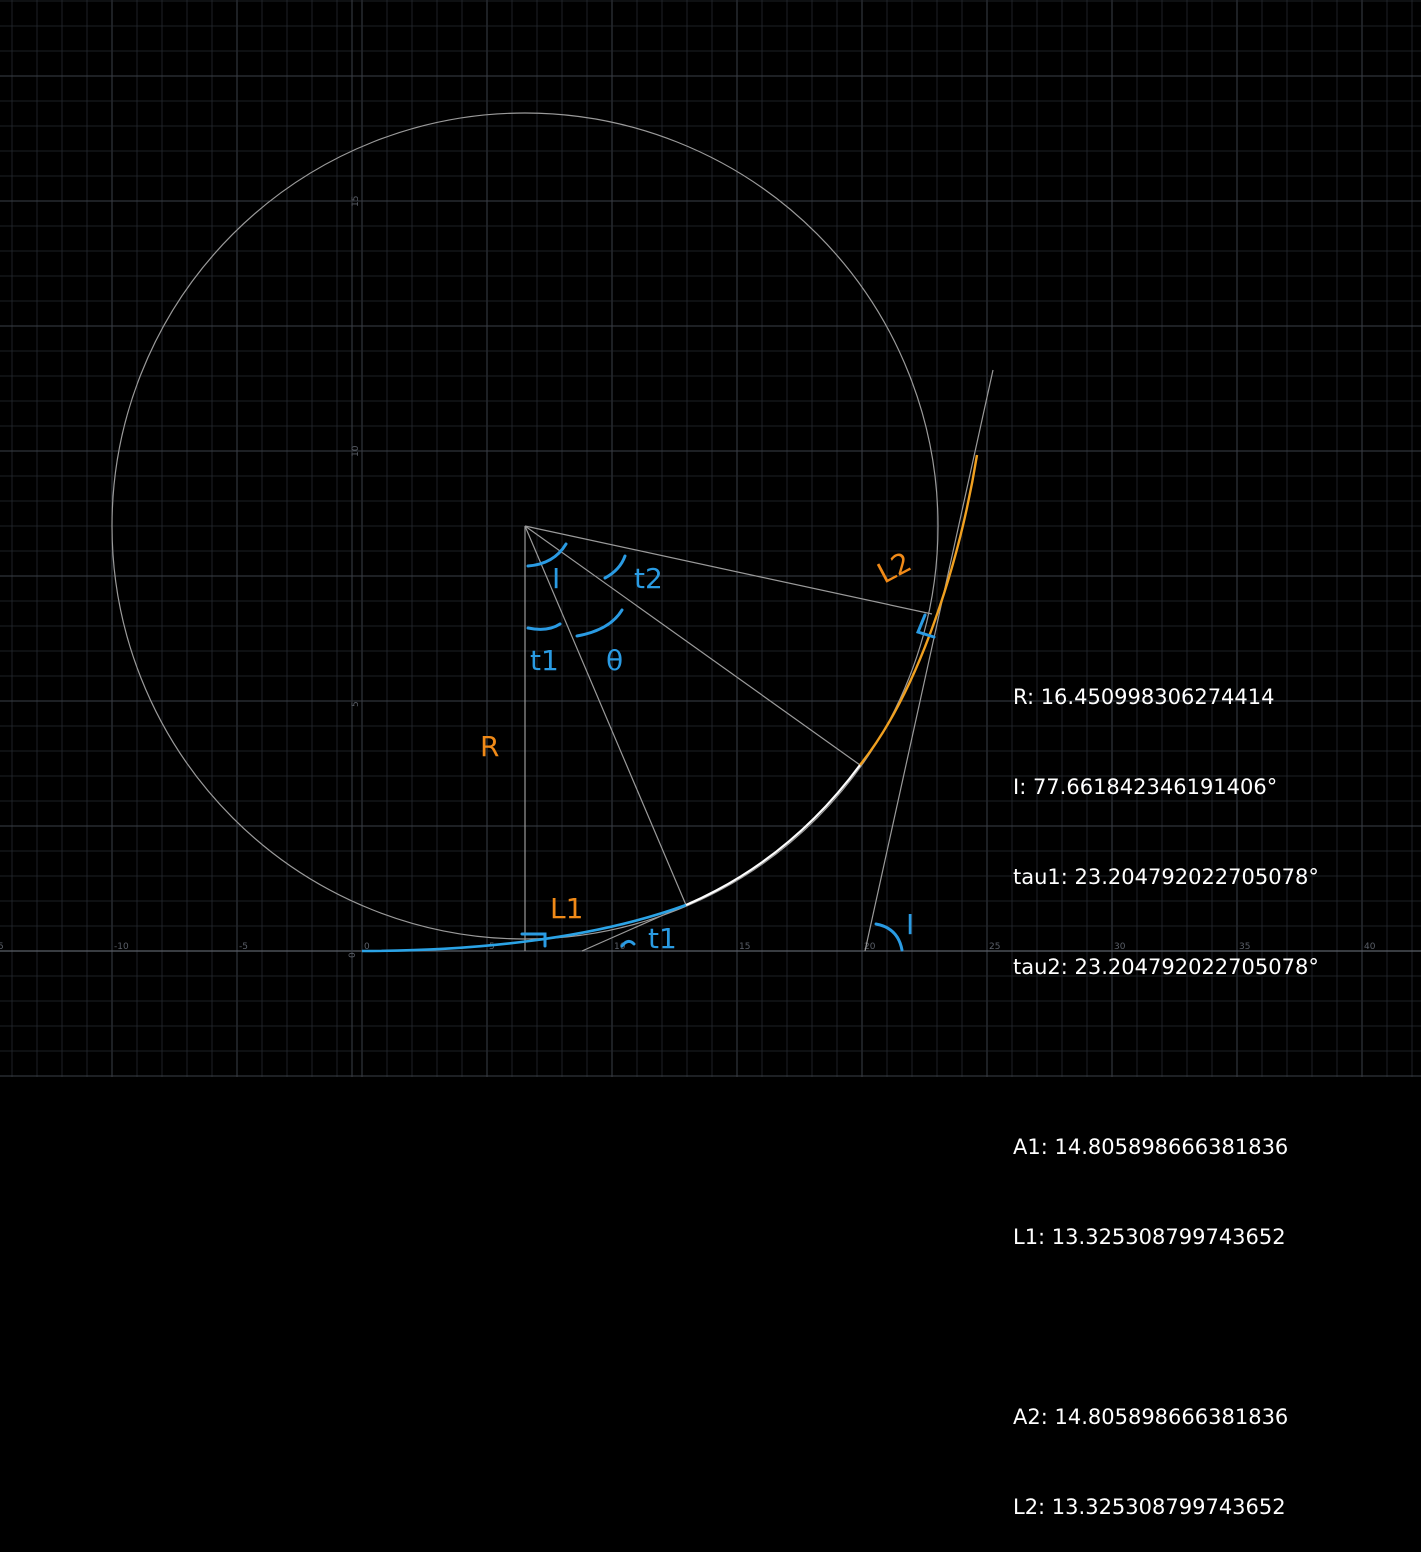 This screenshot has width=1421, height=1552. I want to click on angle-theta-arc, so click(599, 623).